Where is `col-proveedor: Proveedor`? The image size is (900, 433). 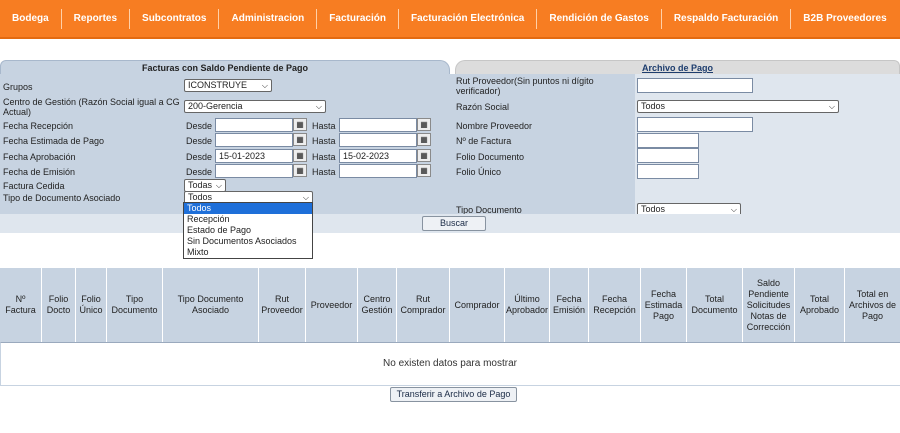
col-proveedor: Proveedor is located at coordinates (332, 305).